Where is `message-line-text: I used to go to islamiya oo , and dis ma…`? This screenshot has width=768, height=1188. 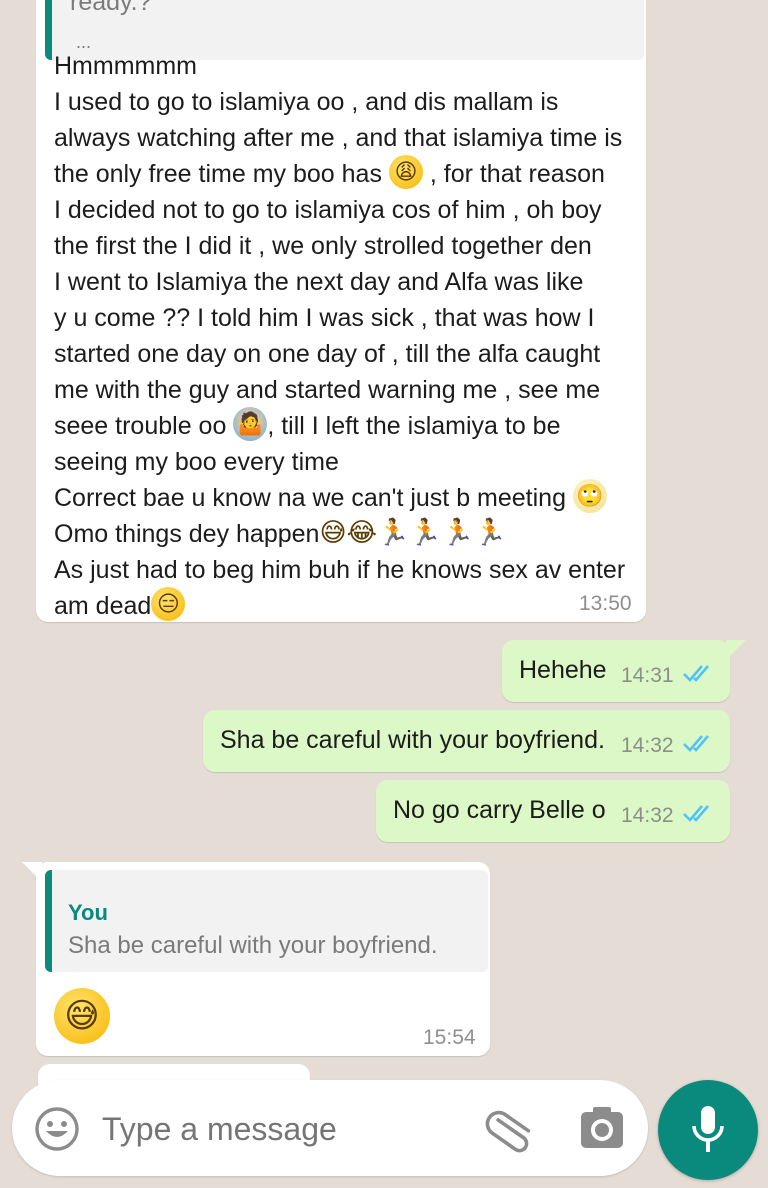 message-line-text: I used to go to islamiya oo , and dis ma… is located at coordinates (306, 102).